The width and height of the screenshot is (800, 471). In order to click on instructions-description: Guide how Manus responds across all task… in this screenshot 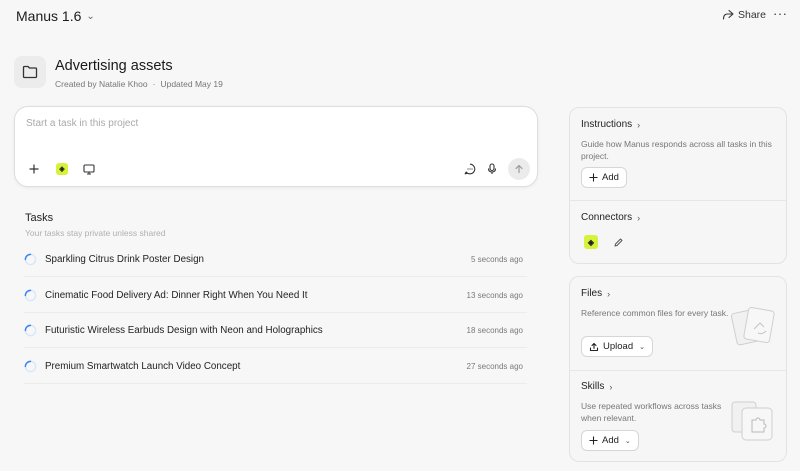, I will do `click(676, 150)`.